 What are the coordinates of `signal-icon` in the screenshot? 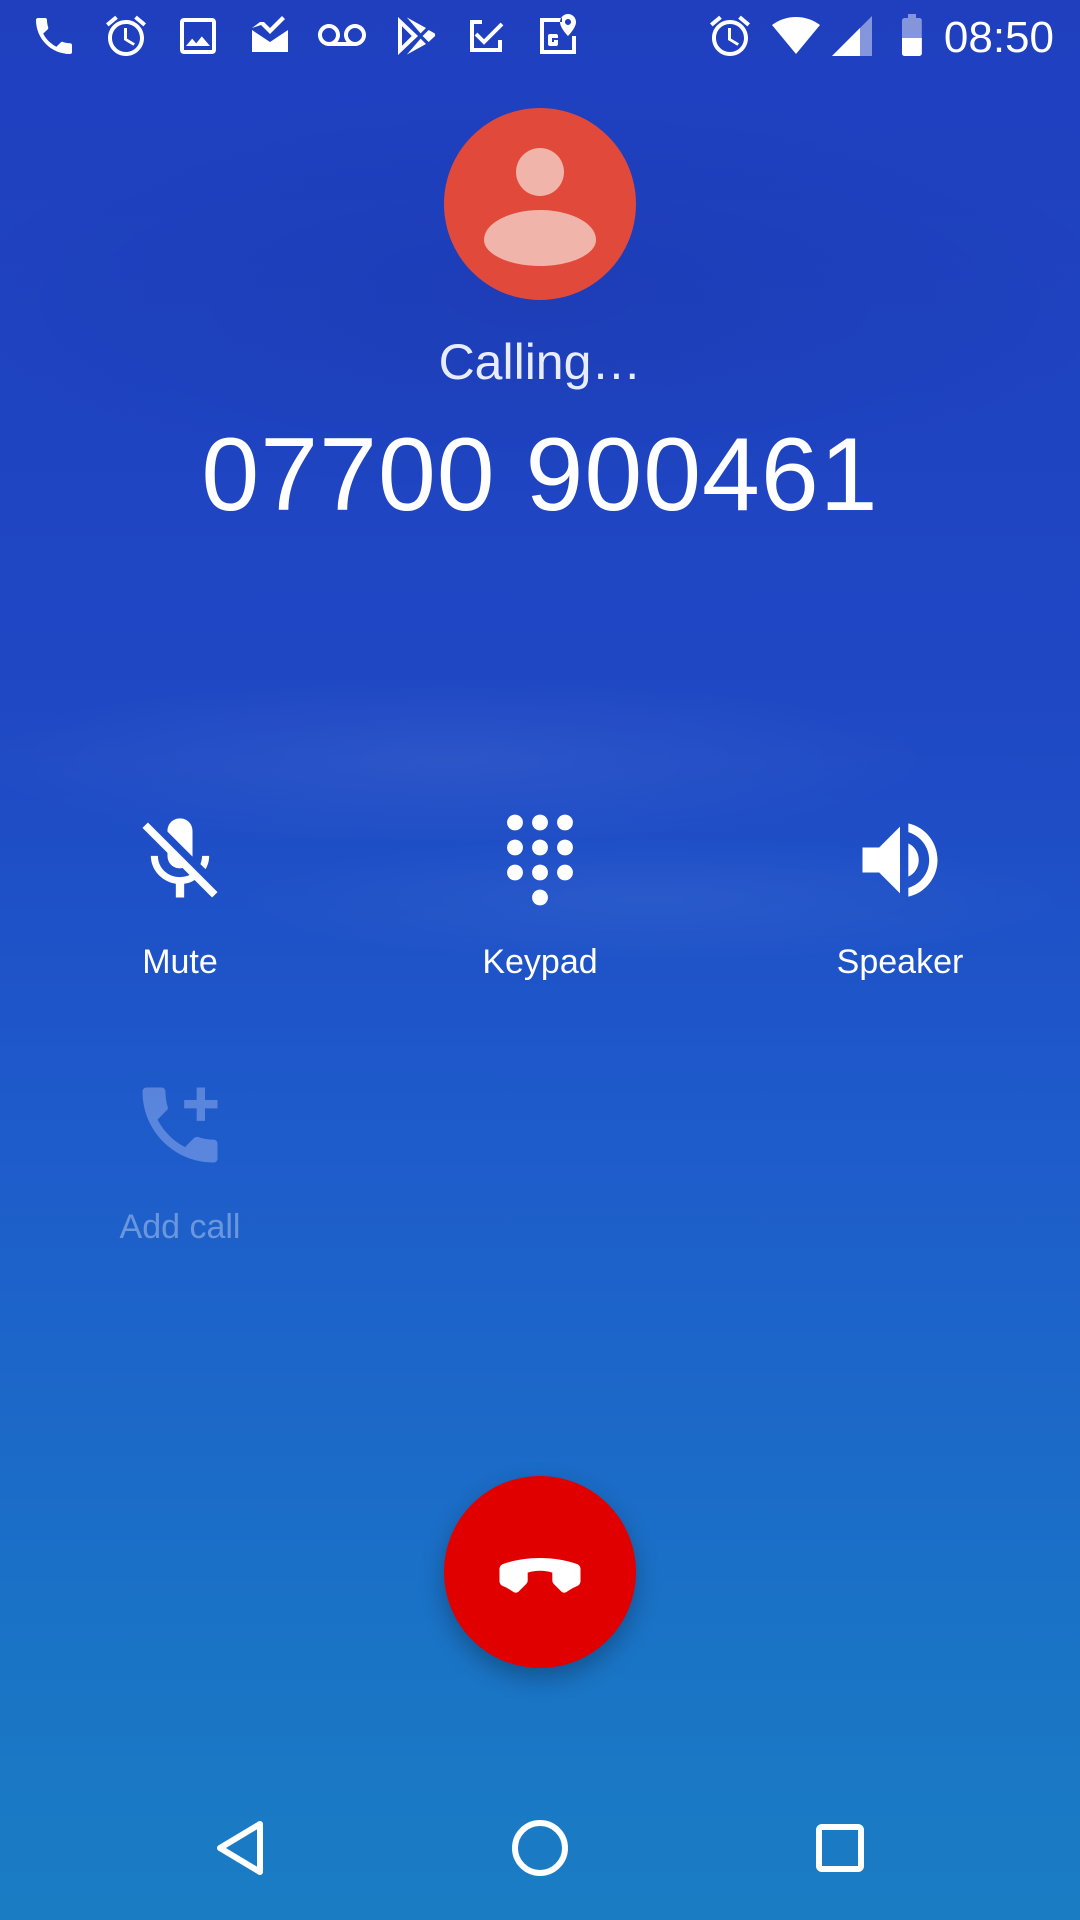 It's located at (852, 36).